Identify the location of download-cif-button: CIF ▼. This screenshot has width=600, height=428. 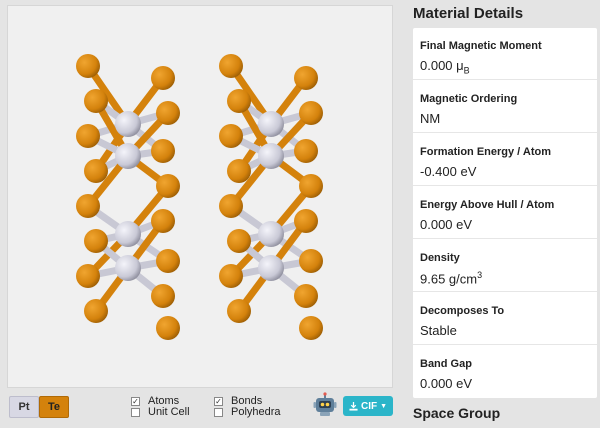
(368, 406).